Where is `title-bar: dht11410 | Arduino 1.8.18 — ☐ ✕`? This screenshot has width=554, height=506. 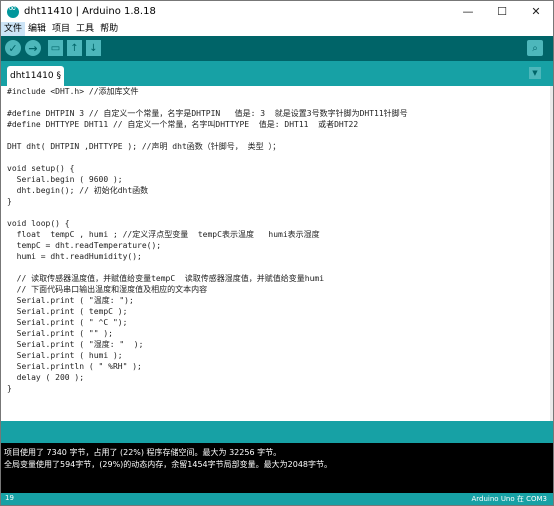 title-bar: dht11410 | Arduino 1.8.18 — ☐ ✕ is located at coordinates (277, 11).